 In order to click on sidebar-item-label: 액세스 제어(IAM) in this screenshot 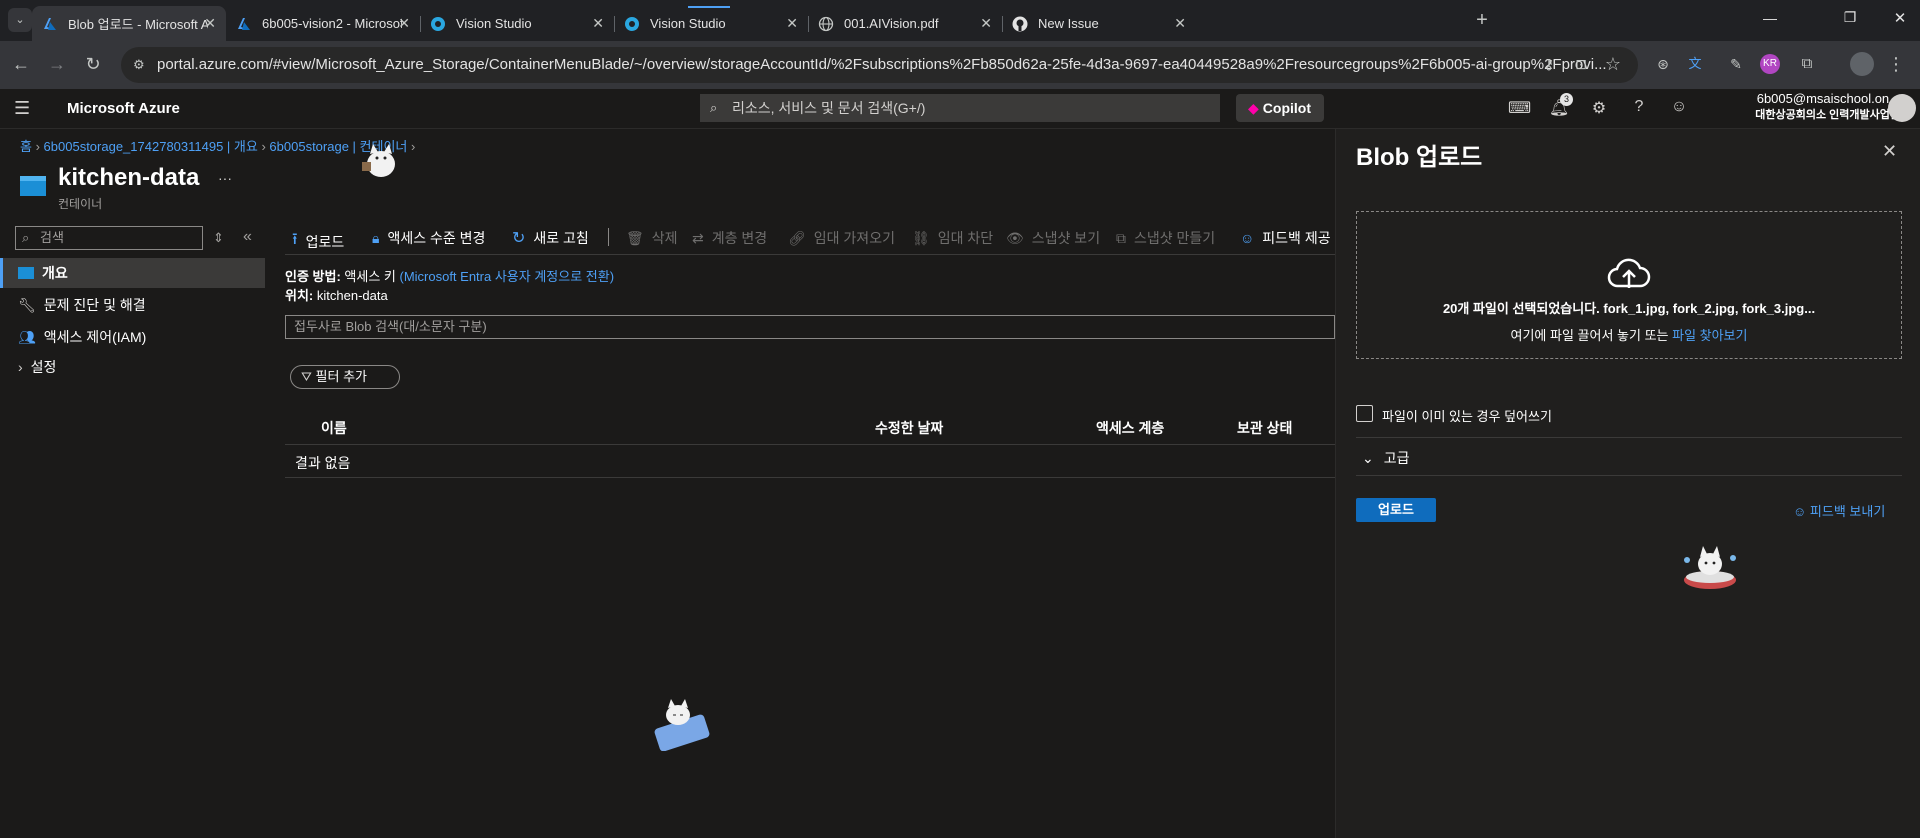, I will do `click(95, 337)`.